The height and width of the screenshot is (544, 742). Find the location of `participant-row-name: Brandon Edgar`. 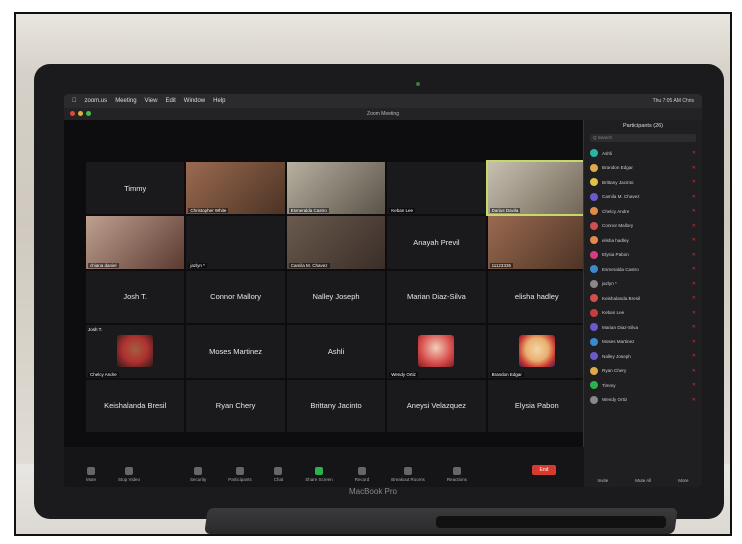

participant-row-name: Brandon Edgar is located at coordinates (617, 168).